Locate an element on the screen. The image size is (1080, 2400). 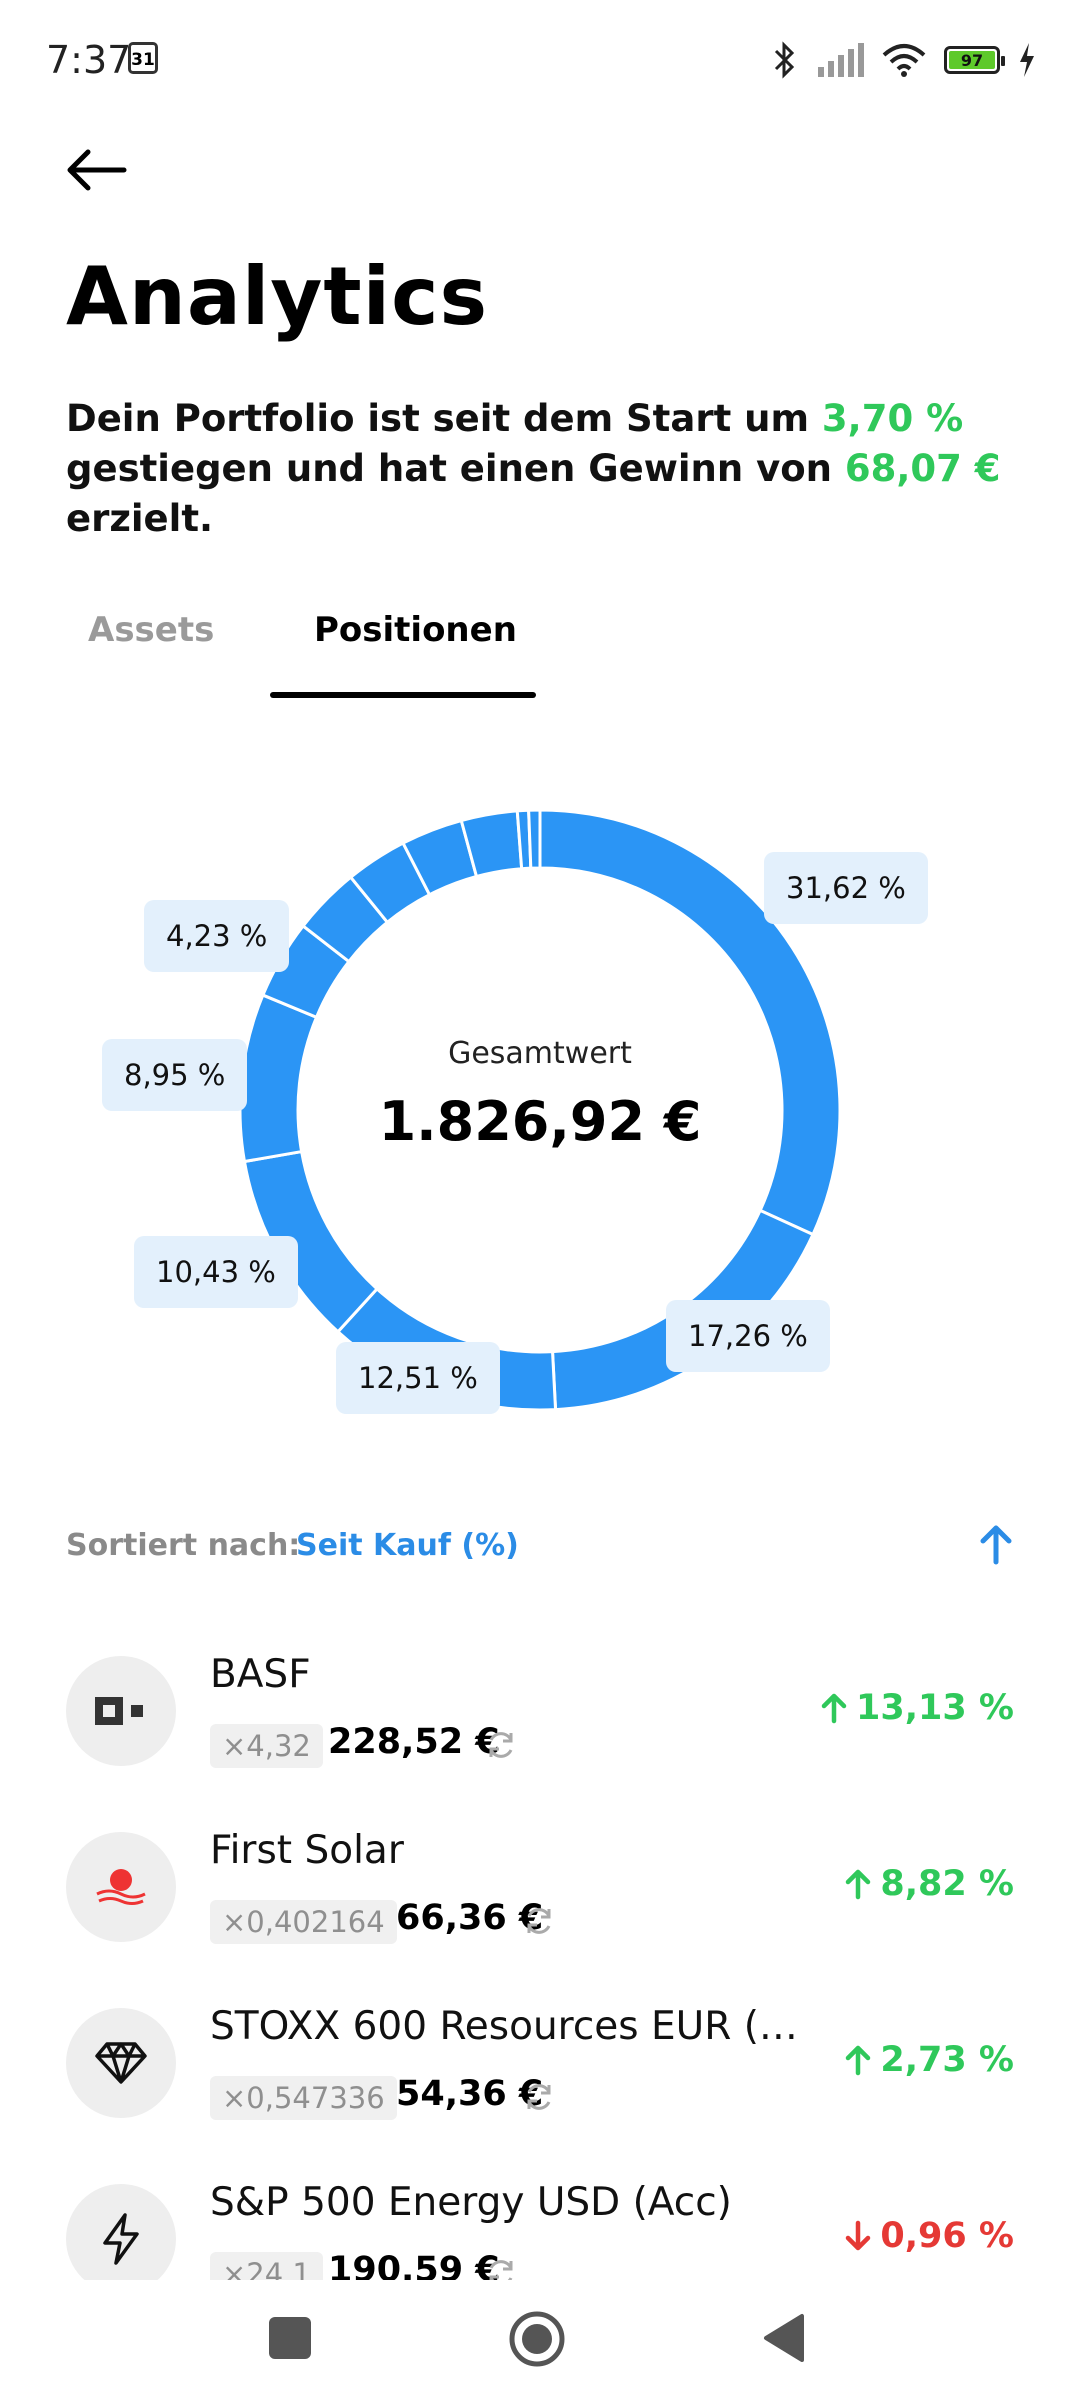
lightning-icon is located at coordinates (121, 2239).